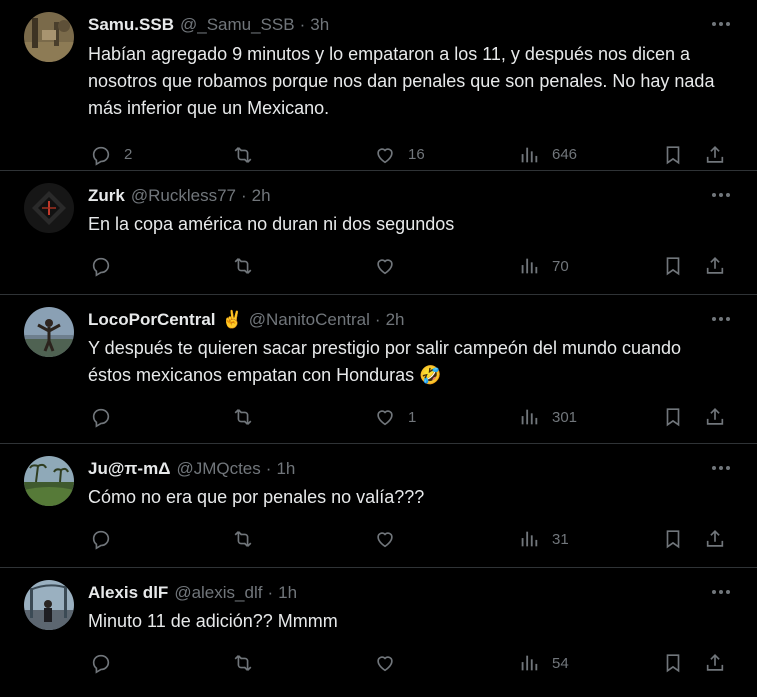  What do you see at coordinates (410, 320) in the screenshot?
I see `tweet-header: LocoPorCentral ✌️ @NanitoCentral · 2h` at bounding box center [410, 320].